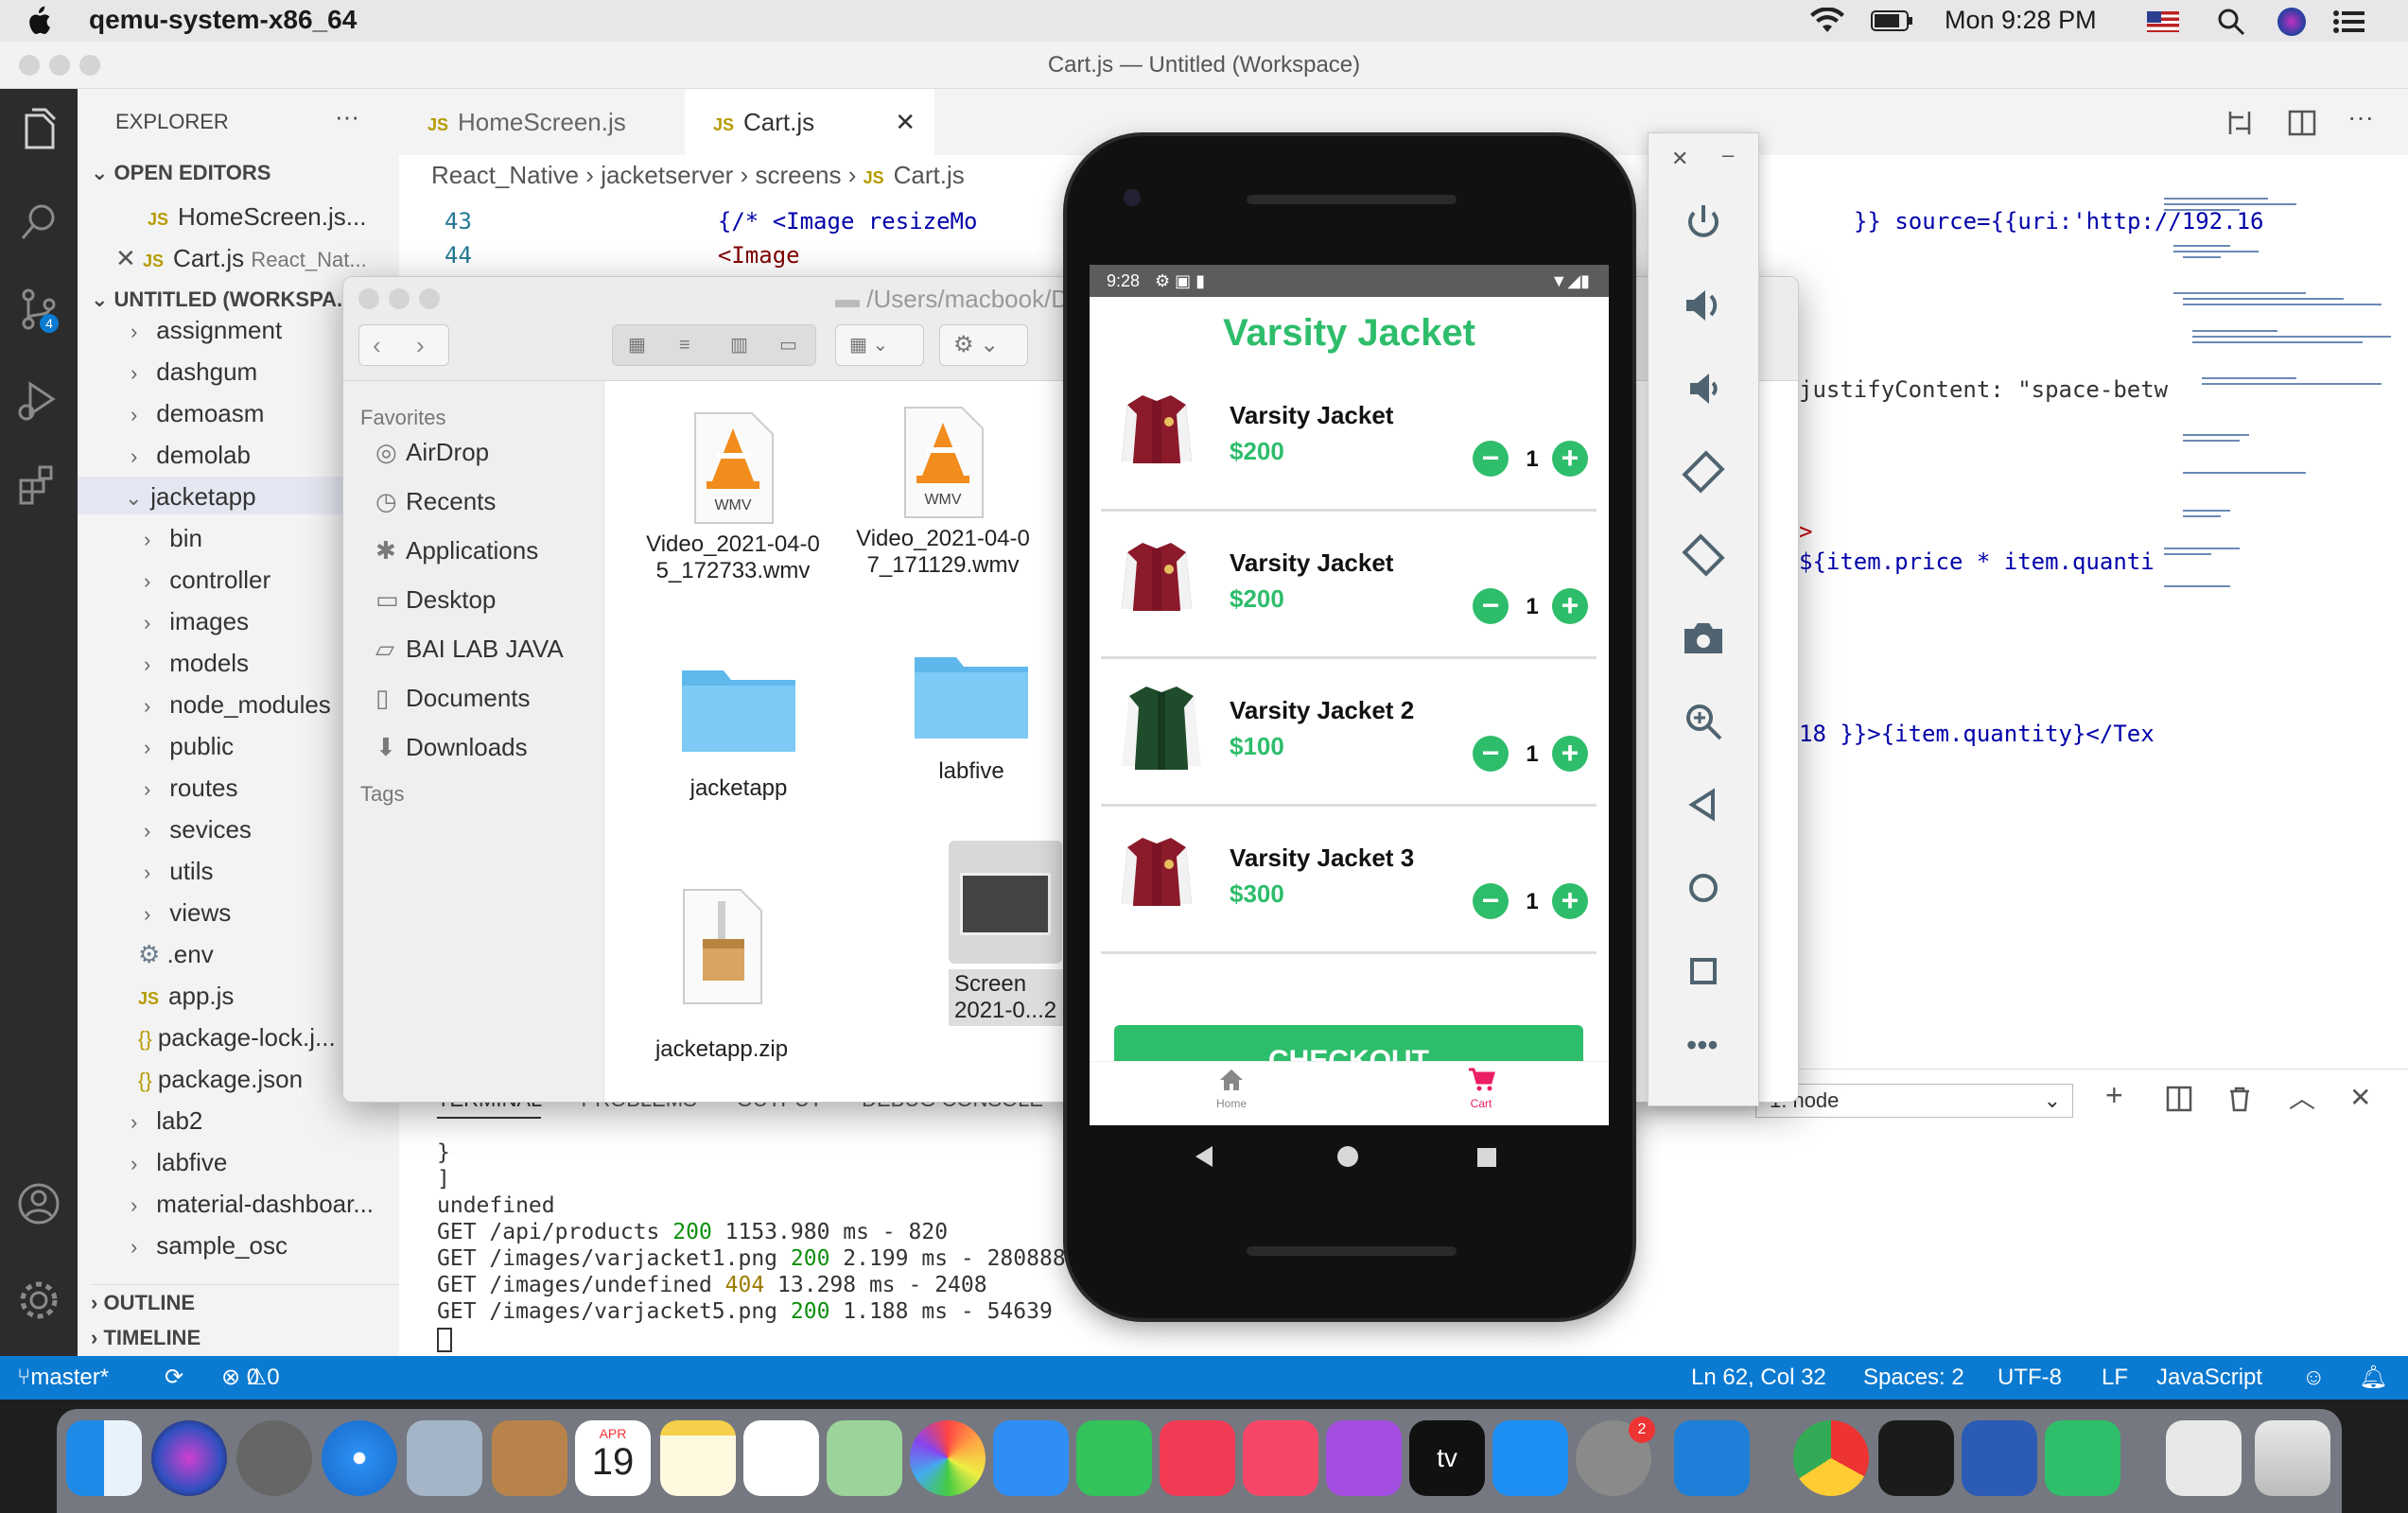  What do you see at coordinates (1486, 1158) in the screenshot?
I see `android-overview-icon` at bounding box center [1486, 1158].